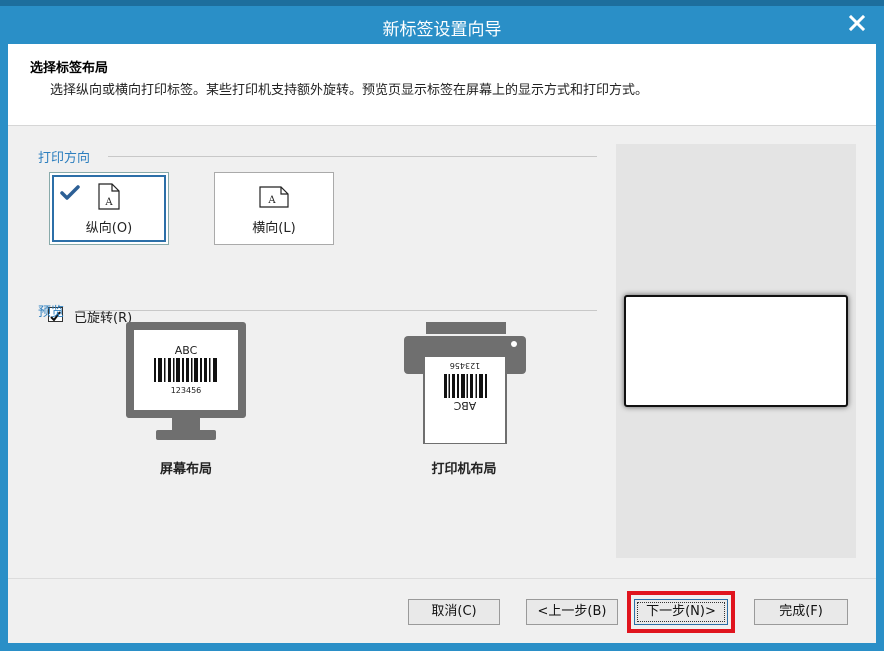 The image size is (884, 651). I want to click on close-icon, so click(857, 23).